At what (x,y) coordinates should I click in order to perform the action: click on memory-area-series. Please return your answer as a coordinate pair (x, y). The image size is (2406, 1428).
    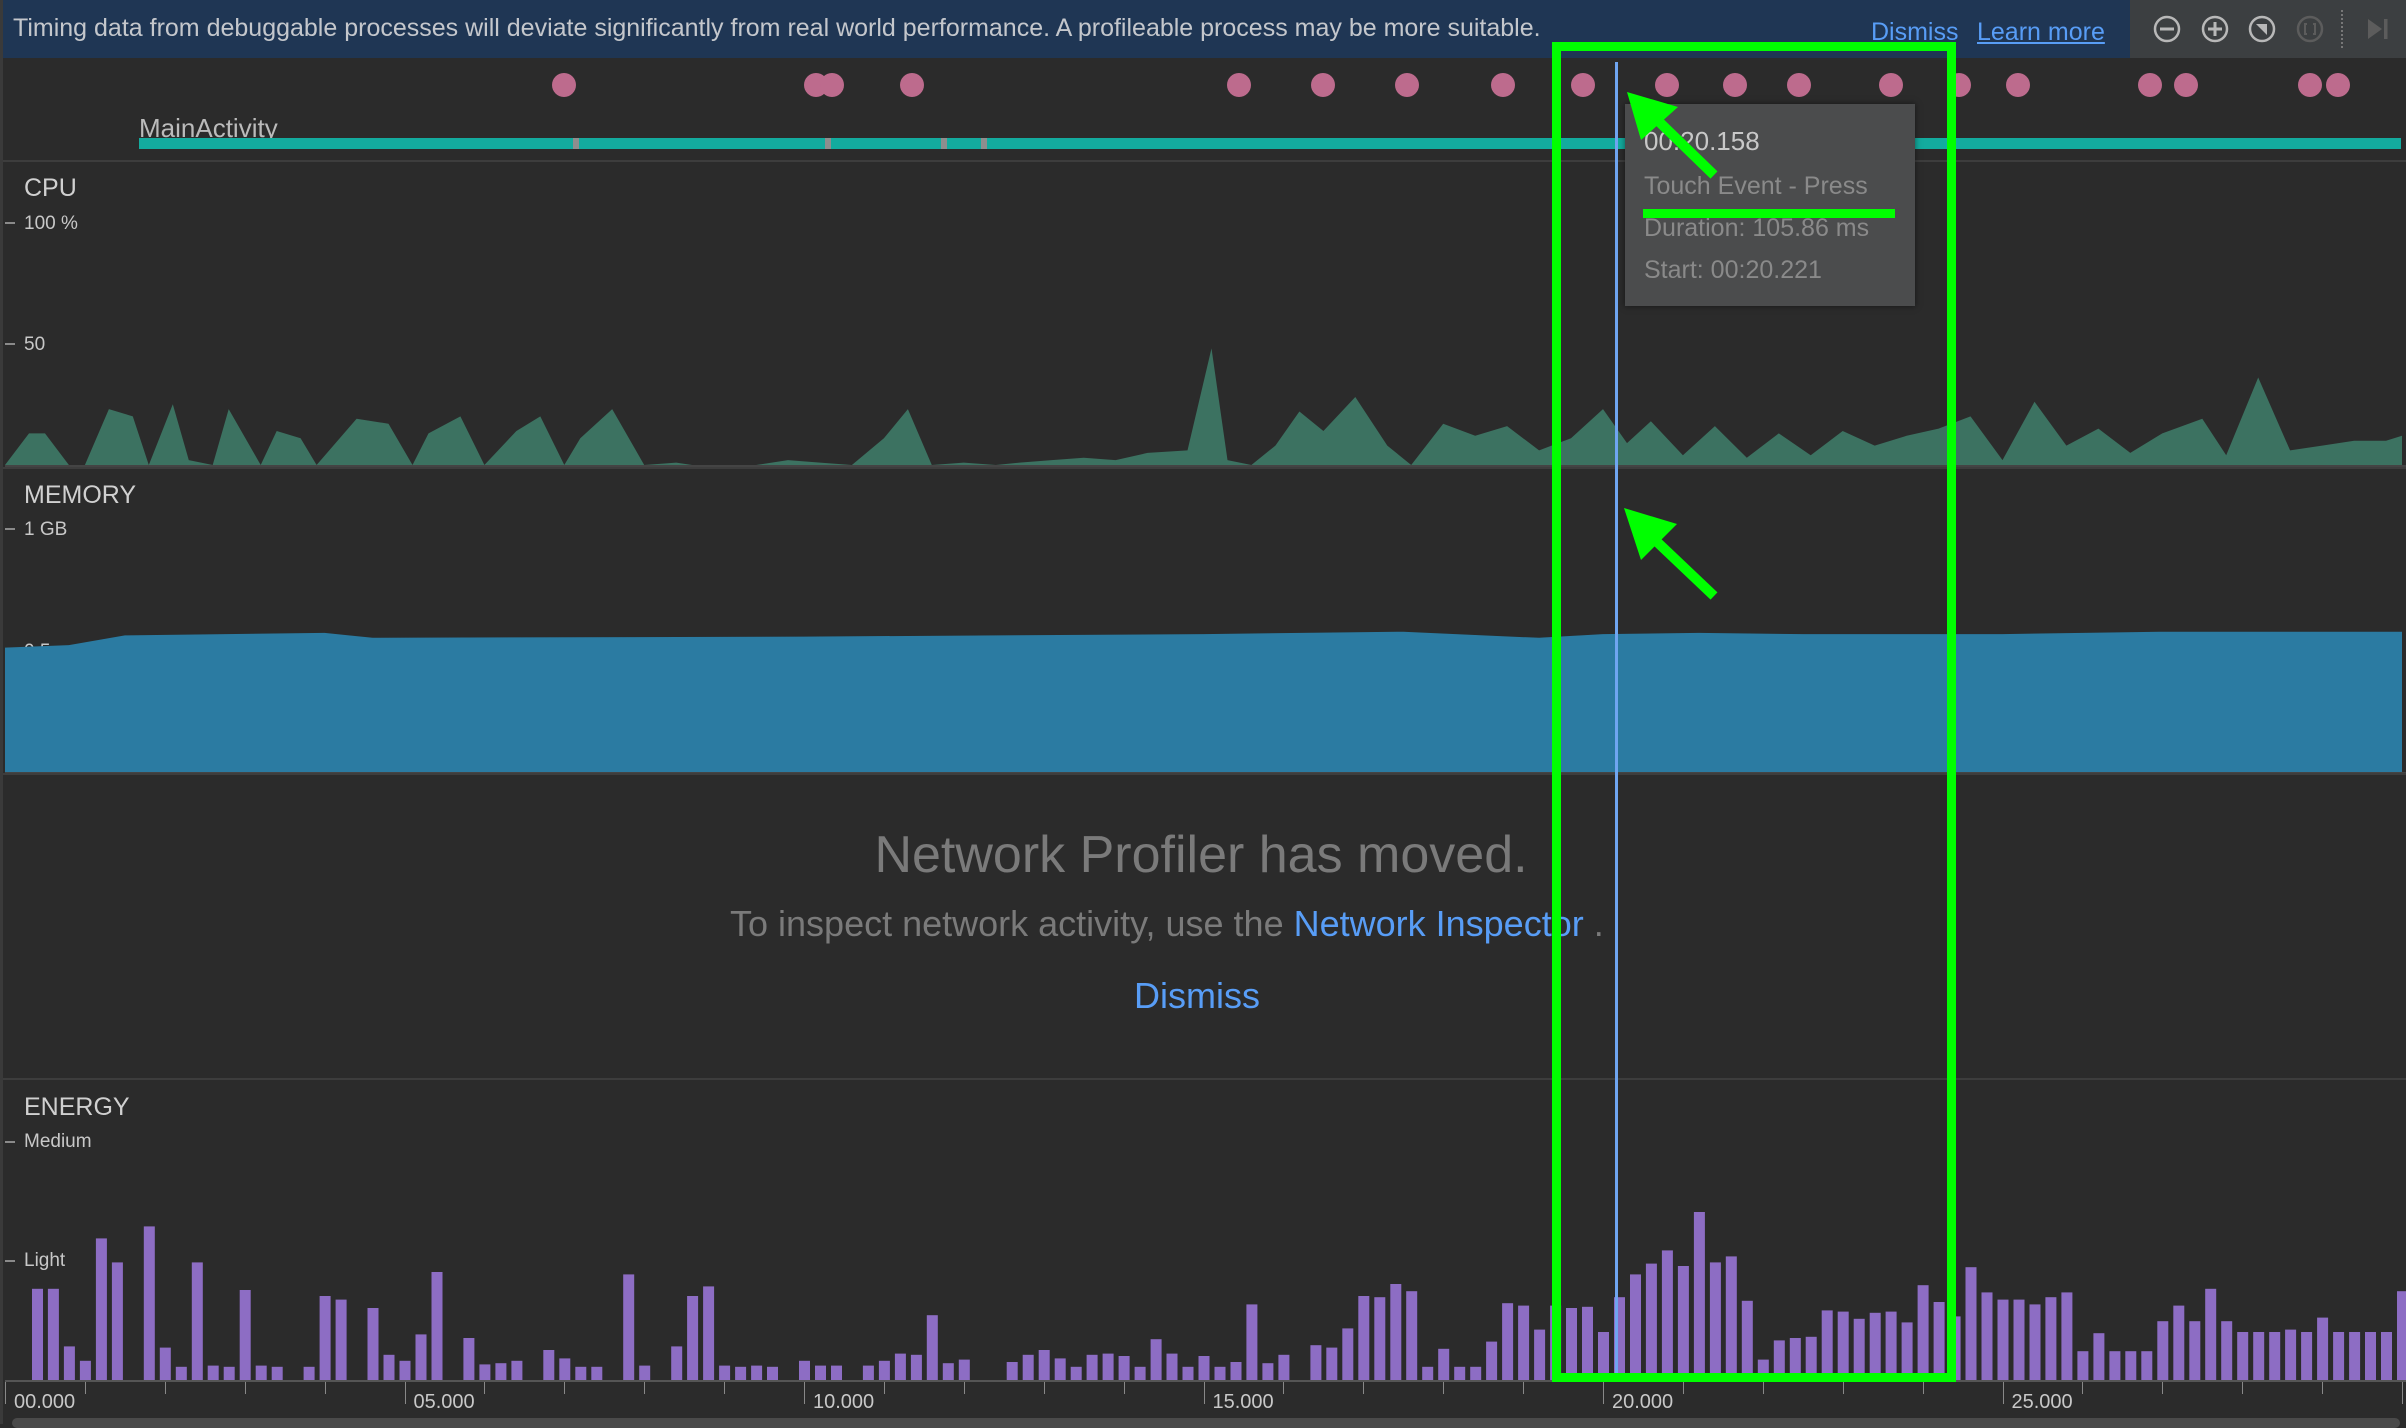
    Looking at the image, I should click on (1203, 701).